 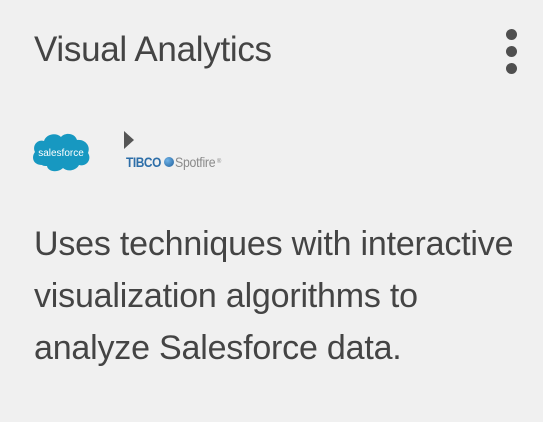 I want to click on salesforce-logo: salesforce, so click(x=61, y=152).